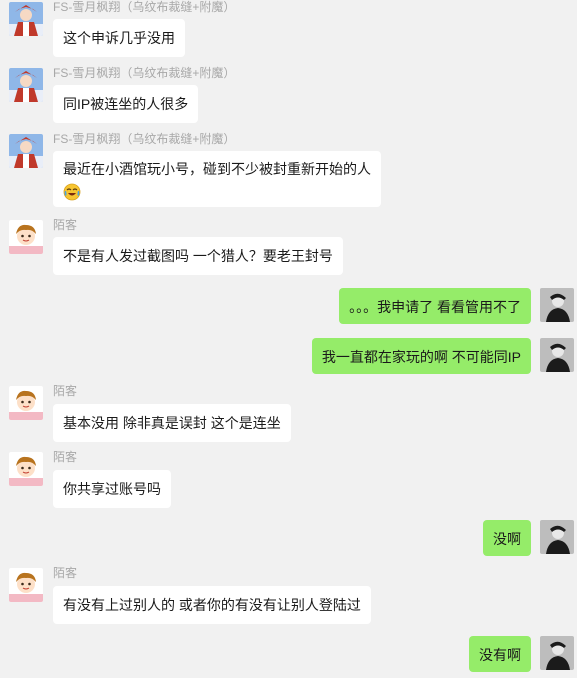  I want to click on message-bubble: 没啊, so click(507, 538).